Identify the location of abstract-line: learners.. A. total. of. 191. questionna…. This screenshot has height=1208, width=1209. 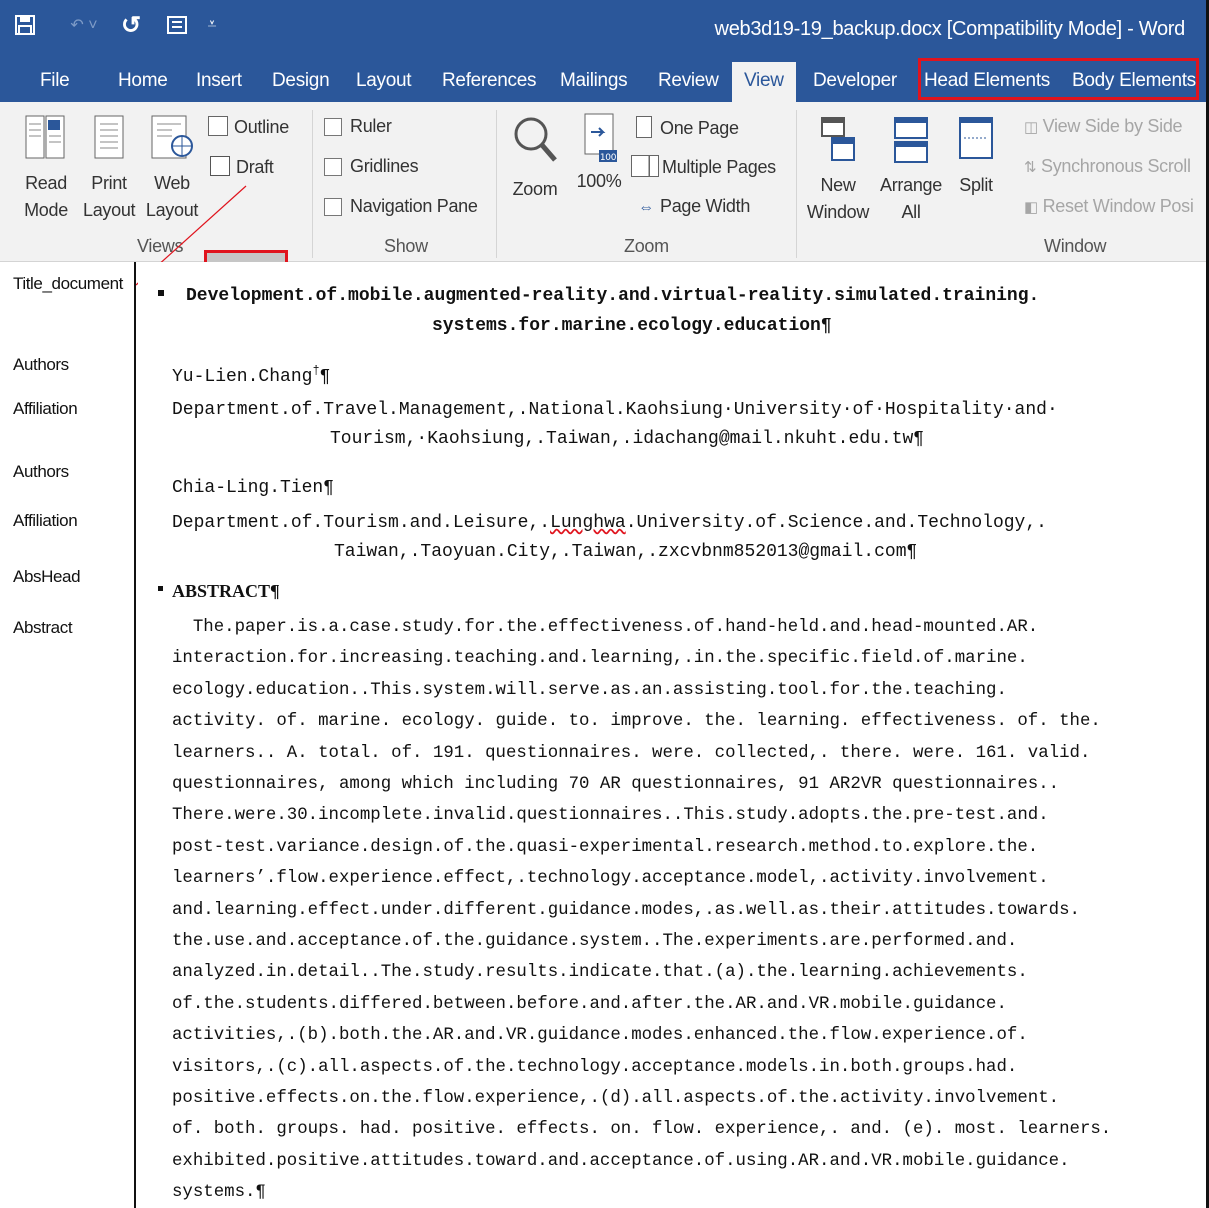
(631, 753).